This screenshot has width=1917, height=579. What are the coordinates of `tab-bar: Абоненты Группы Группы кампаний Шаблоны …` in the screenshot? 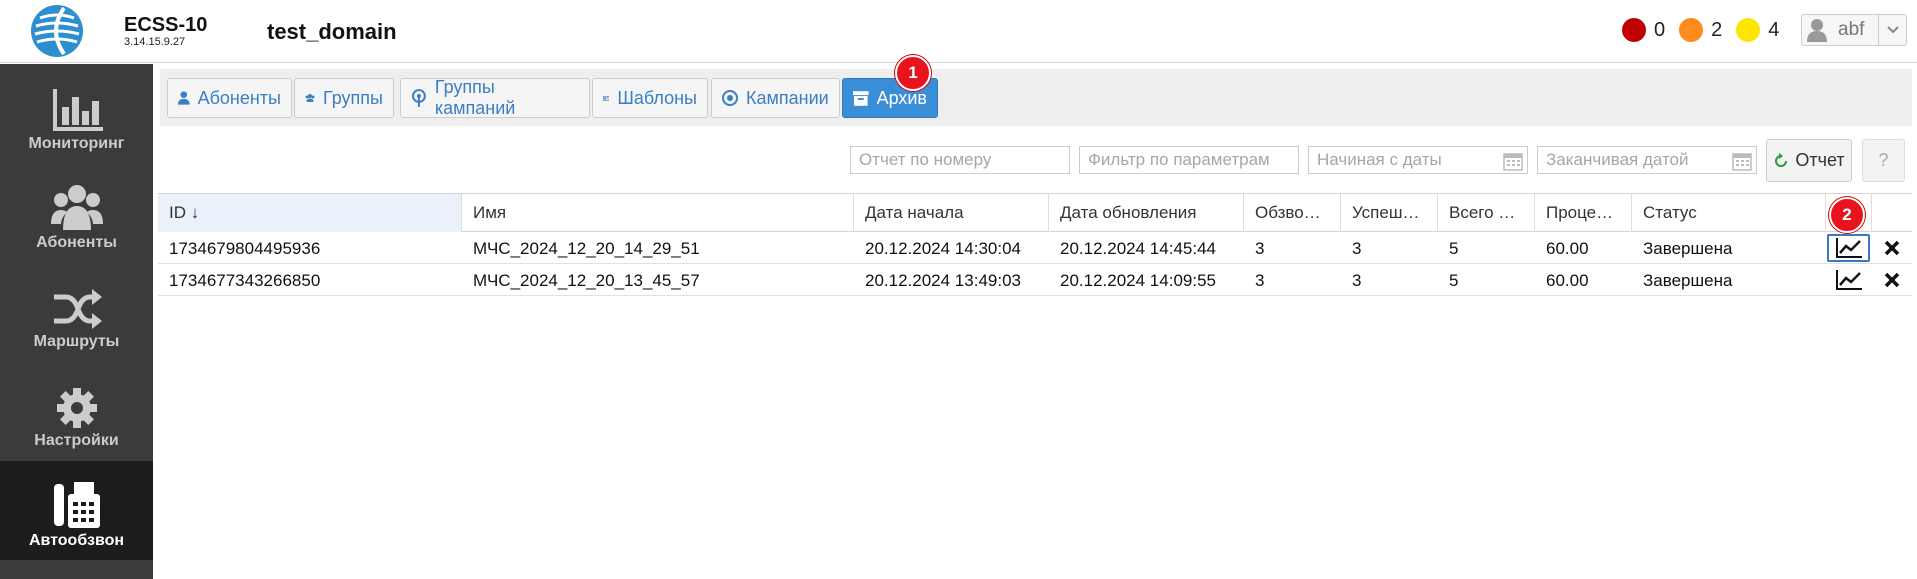 It's located at (1036, 97).